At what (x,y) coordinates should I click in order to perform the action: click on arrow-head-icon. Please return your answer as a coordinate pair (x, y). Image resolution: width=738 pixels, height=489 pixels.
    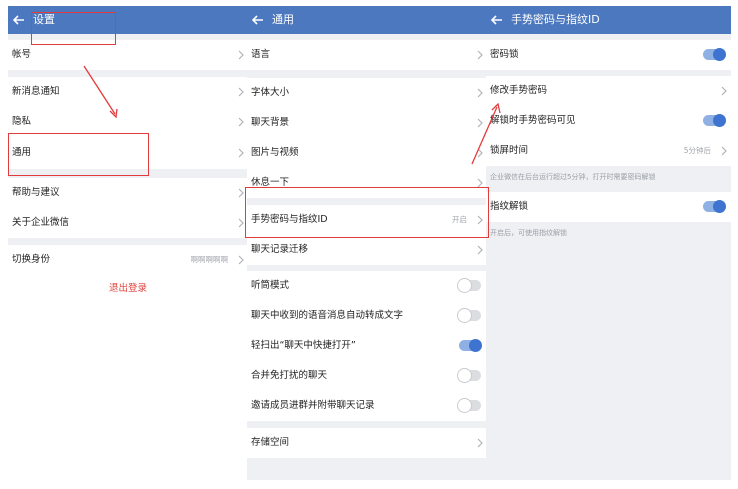
    Looking at the image, I should click on (113, 113).